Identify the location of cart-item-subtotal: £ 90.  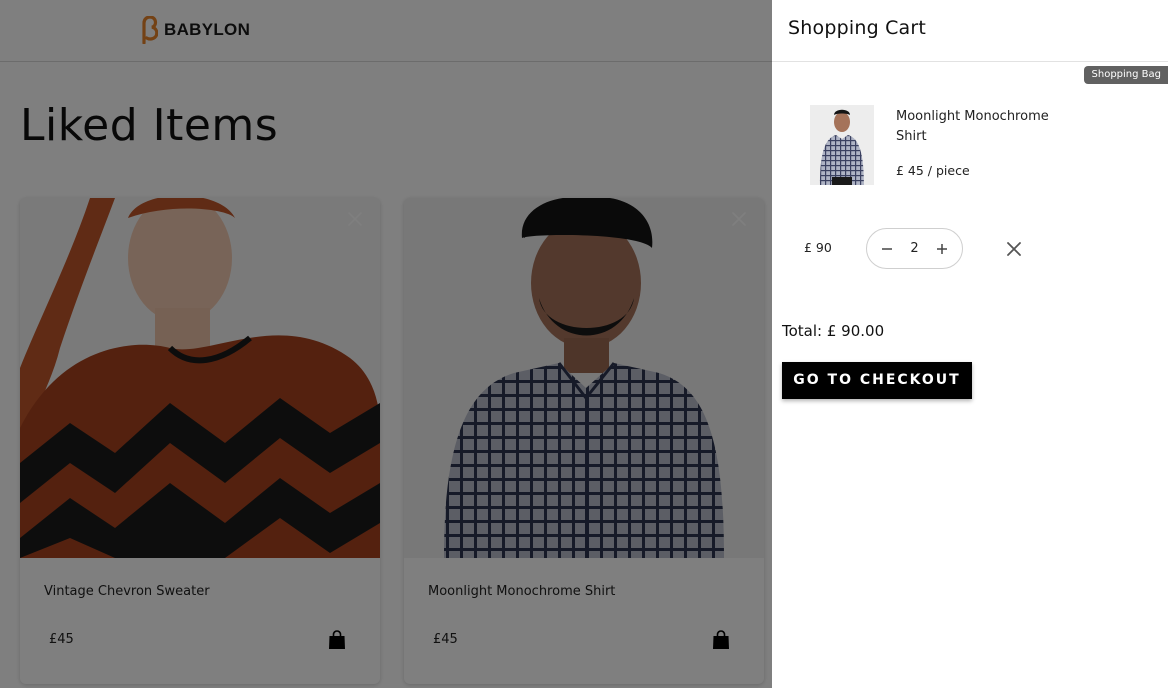
(818, 247).